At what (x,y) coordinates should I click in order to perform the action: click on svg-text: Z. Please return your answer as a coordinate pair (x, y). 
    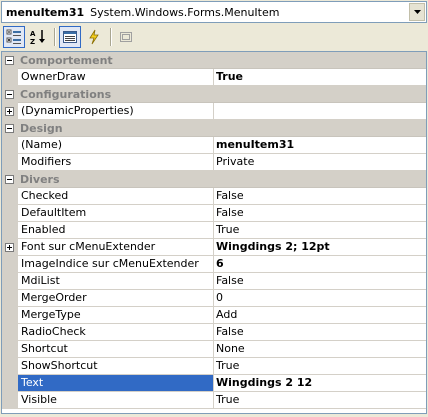
    Looking at the image, I should click on (32, 41).